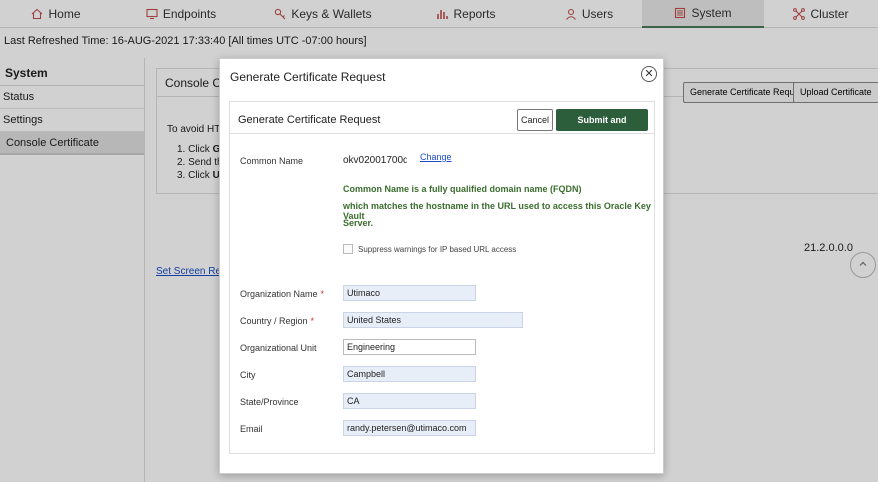 This screenshot has width=878, height=482. I want to click on common-name-label: Common Name, so click(272, 161).